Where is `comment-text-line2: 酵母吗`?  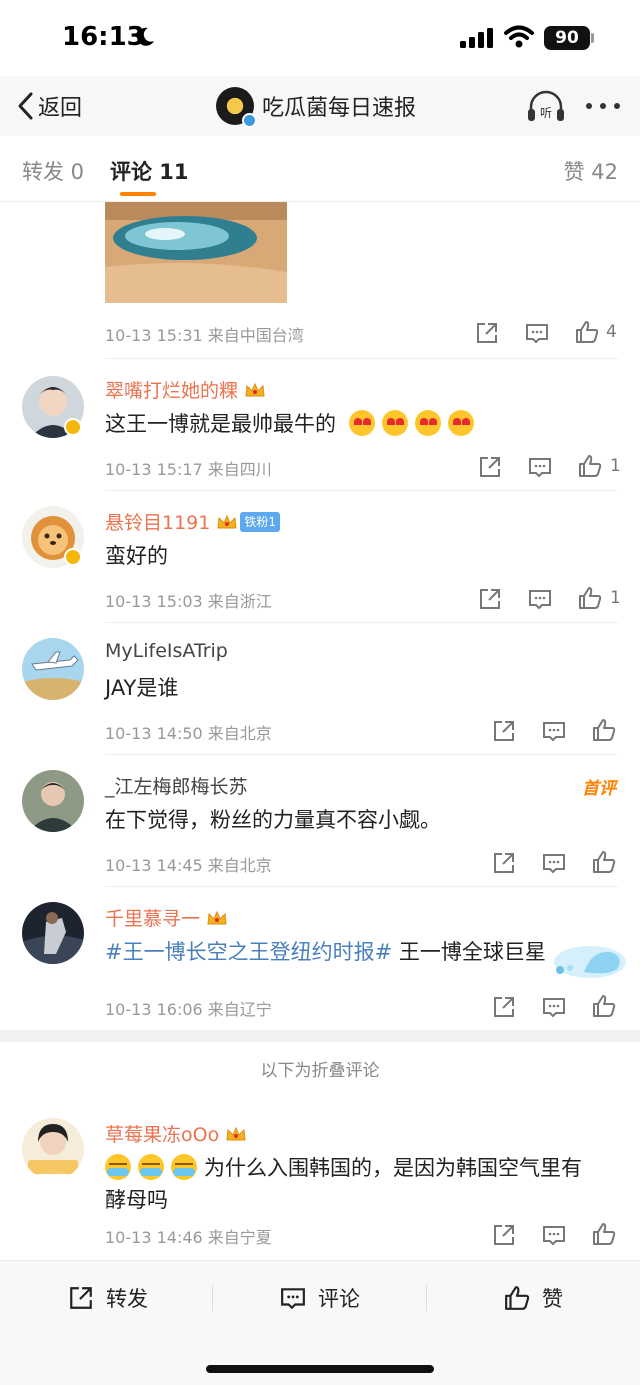
comment-text-line2: 酵母吗 is located at coordinates (136, 1200).